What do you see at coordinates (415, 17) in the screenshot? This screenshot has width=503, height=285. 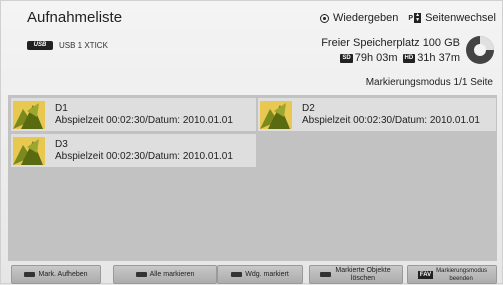 I see `page-key-icon: P ▲ ▼` at bounding box center [415, 17].